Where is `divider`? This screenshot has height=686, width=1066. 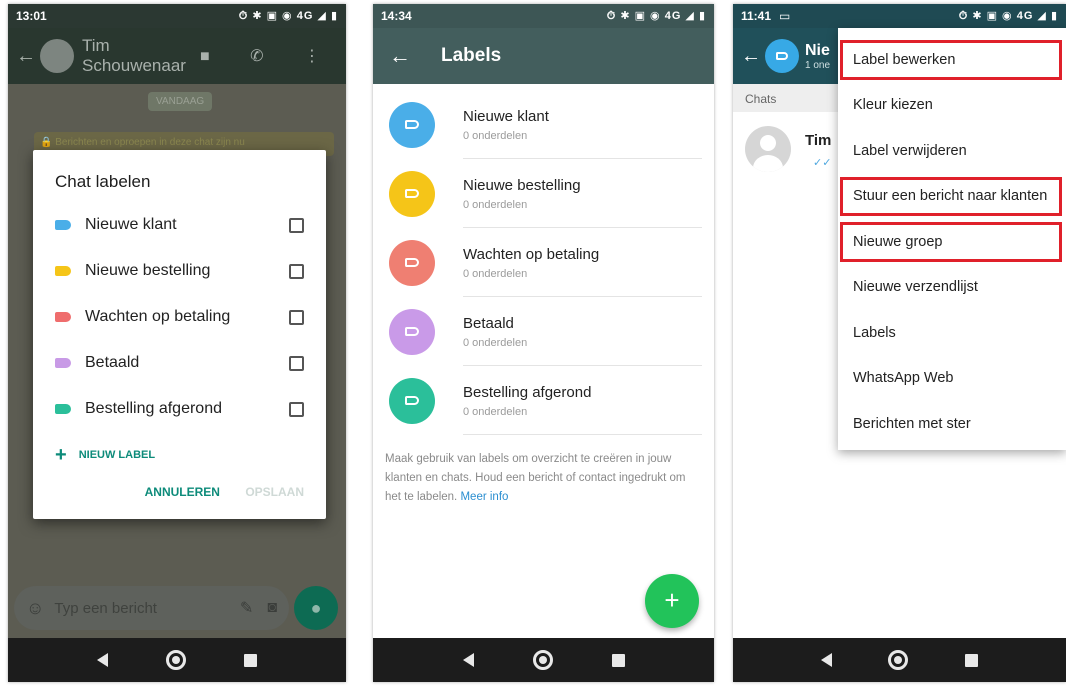
divider is located at coordinates (582, 434).